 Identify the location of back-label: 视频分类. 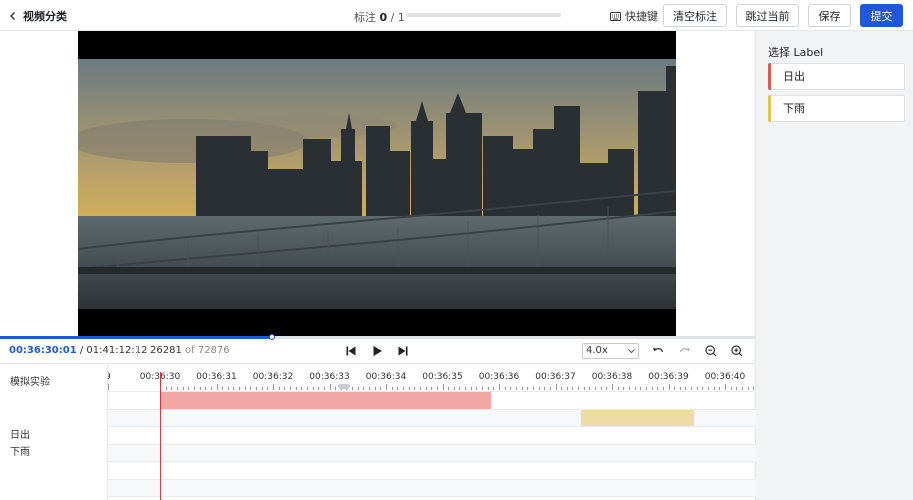
(45, 16).